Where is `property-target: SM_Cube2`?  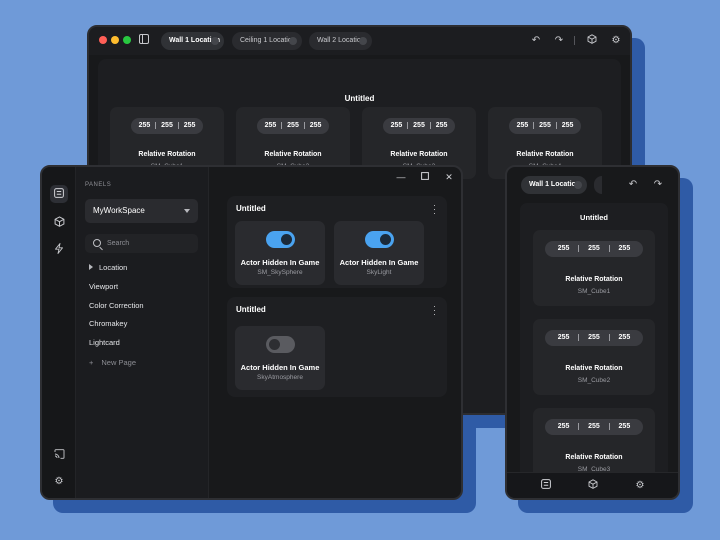 property-target: SM_Cube2 is located at coordinates (594, 381).